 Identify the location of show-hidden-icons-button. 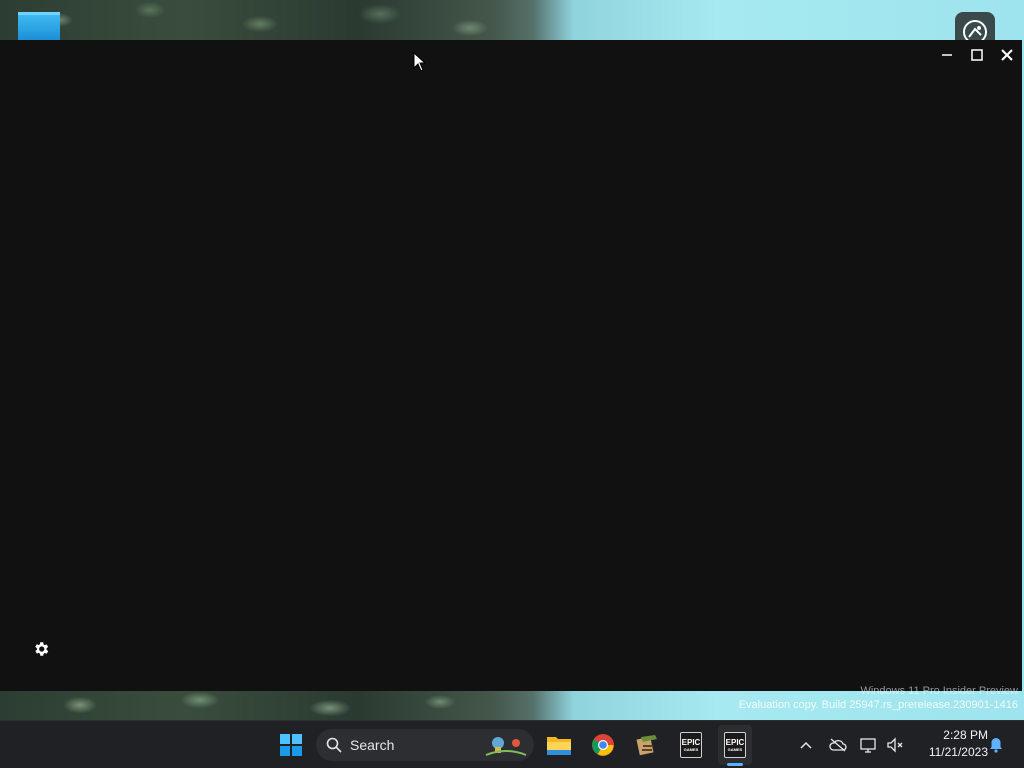
(806, 745).